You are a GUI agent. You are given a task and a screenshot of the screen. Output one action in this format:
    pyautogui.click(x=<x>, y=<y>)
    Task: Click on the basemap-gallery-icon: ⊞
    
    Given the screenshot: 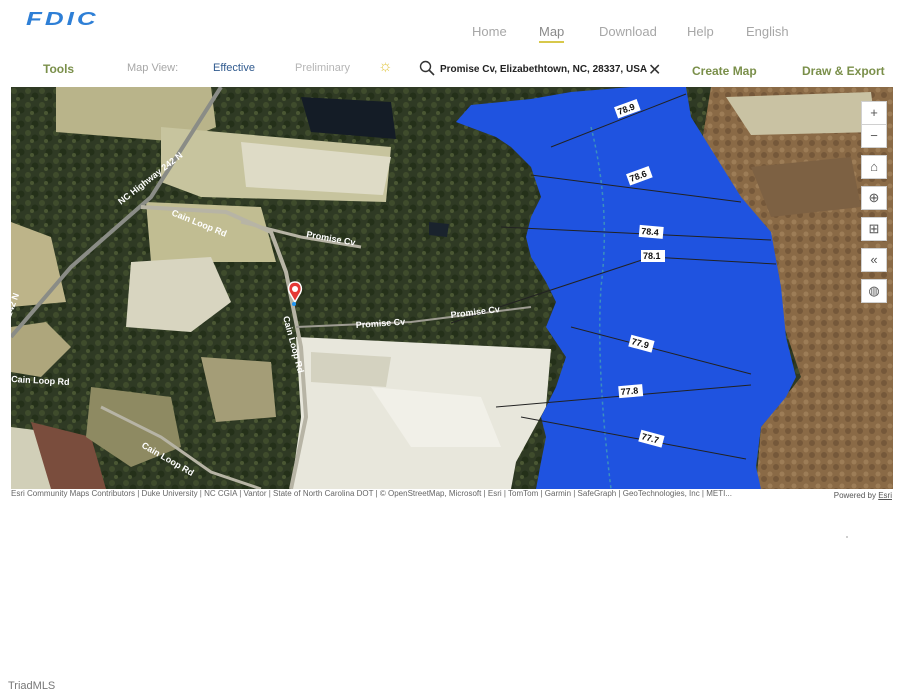 What is the action you would take?
    pyautogui.click(x=874, y=229)
    